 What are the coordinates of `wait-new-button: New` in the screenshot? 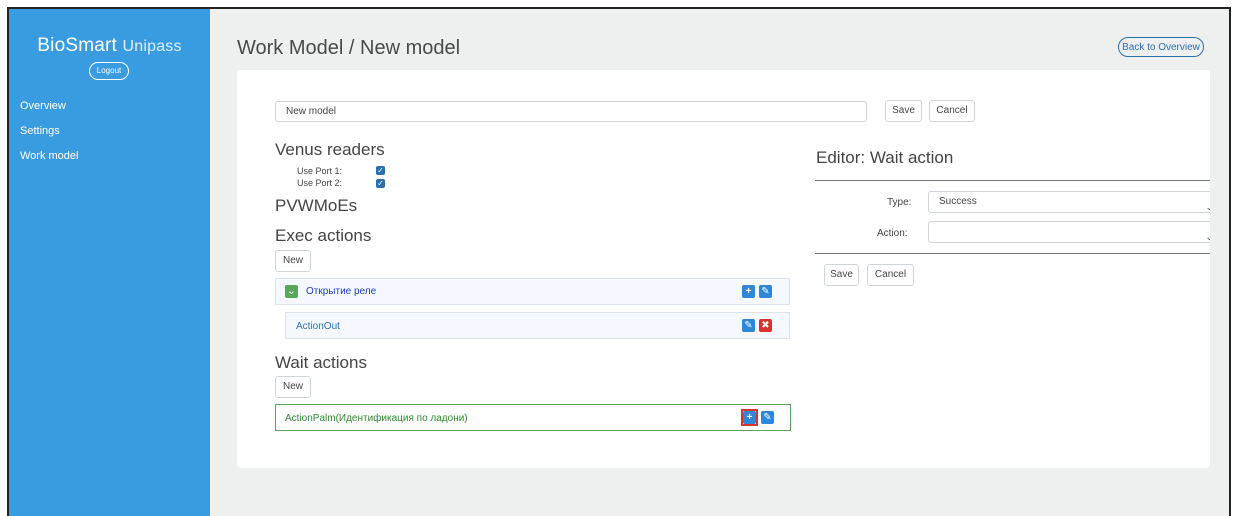 It's located at (293, 387).